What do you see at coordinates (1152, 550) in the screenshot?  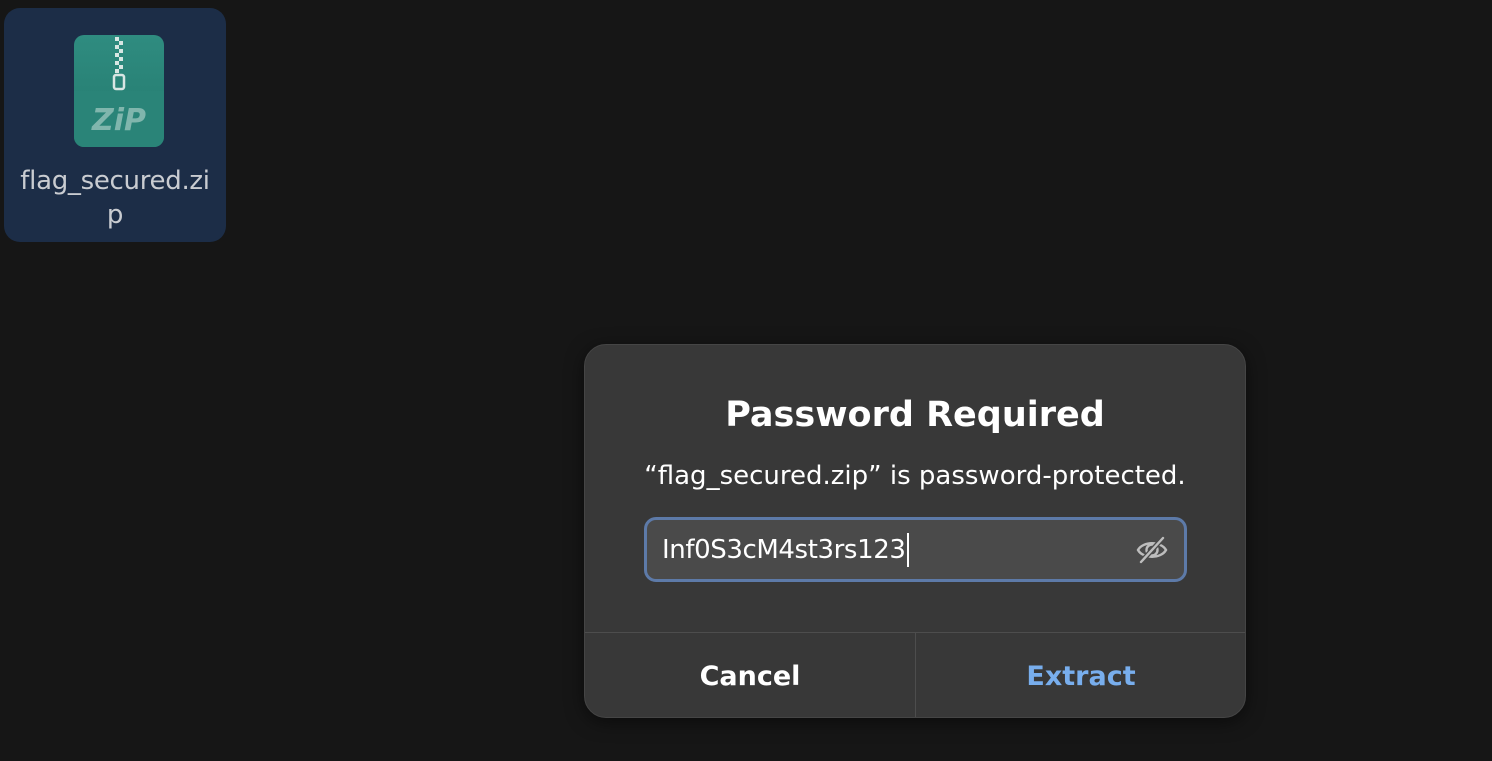 I see `eye-slash-icon` at bounding box center [1152, 550].